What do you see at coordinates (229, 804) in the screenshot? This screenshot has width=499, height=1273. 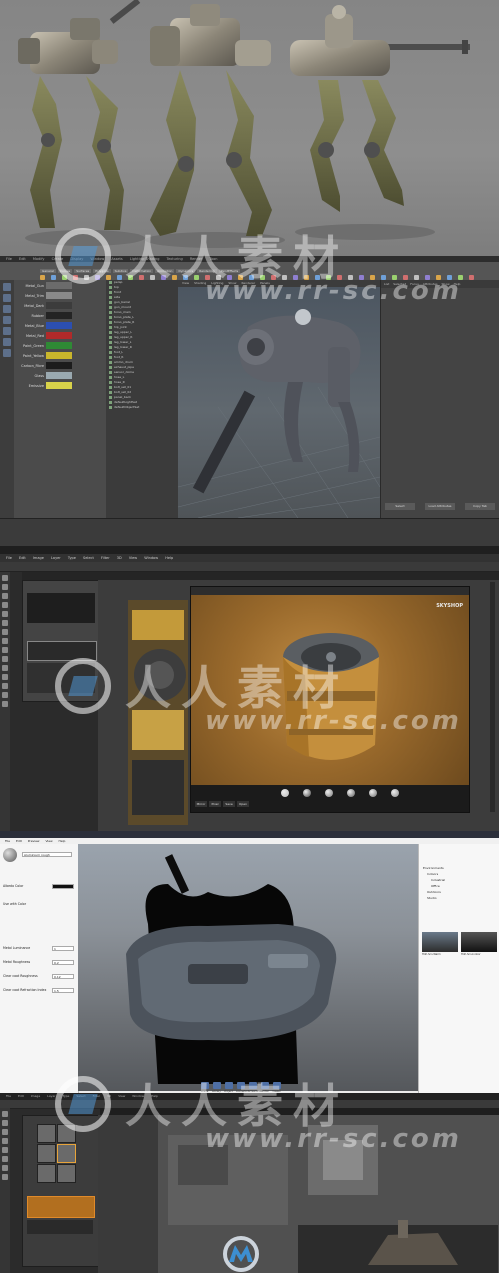 I see `save-button: Save` at bounding box center [229, 804].